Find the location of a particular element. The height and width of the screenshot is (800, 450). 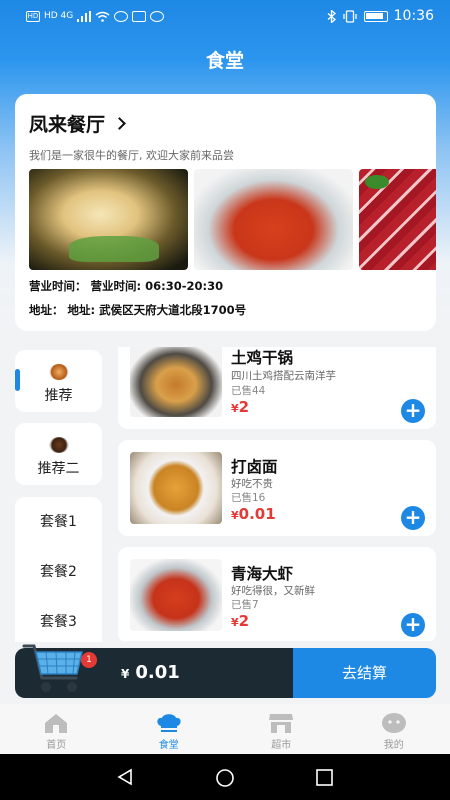

dish-card: 青海大虾 好吃得很，又新鲜 已售7 ¥2 + is located at coordinates (277, 594).